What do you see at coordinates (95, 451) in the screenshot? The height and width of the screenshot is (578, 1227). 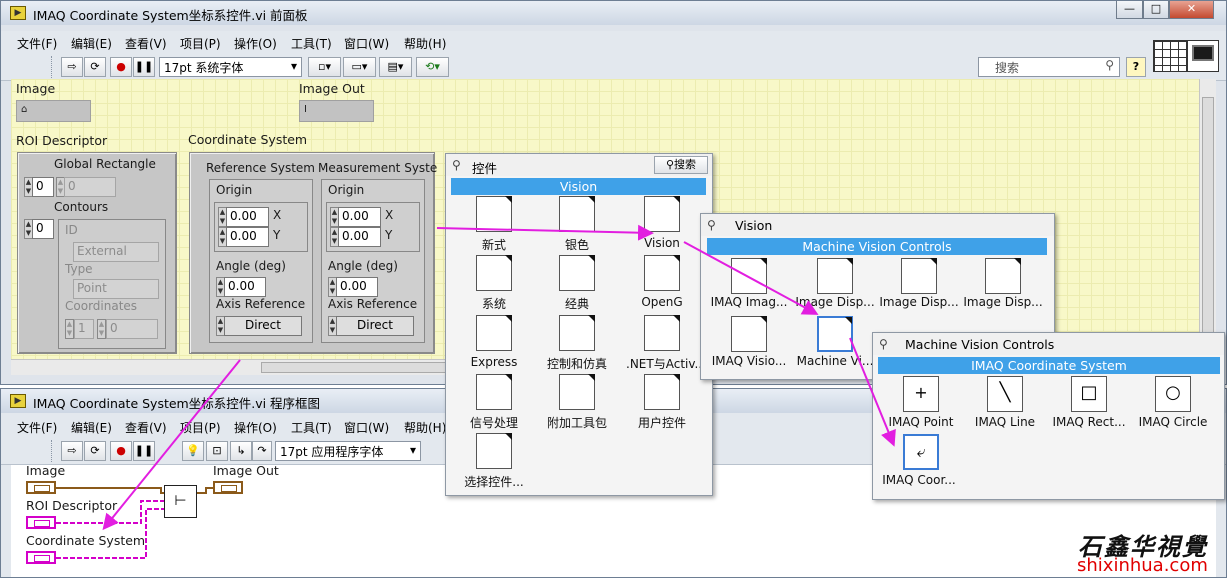 I see `bd-run-continuously-icon: ⟳` at bounding box center [95, 451].